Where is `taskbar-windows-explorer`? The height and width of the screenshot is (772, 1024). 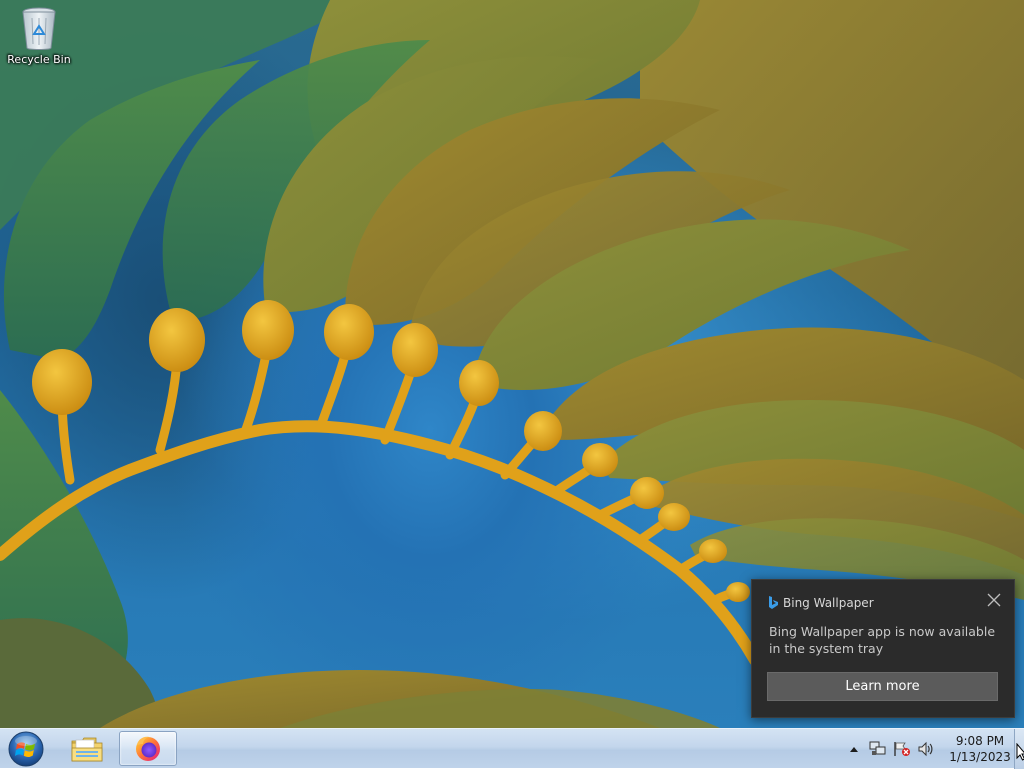
taskbar-windows-explorer is located at coordinates (87, 748).